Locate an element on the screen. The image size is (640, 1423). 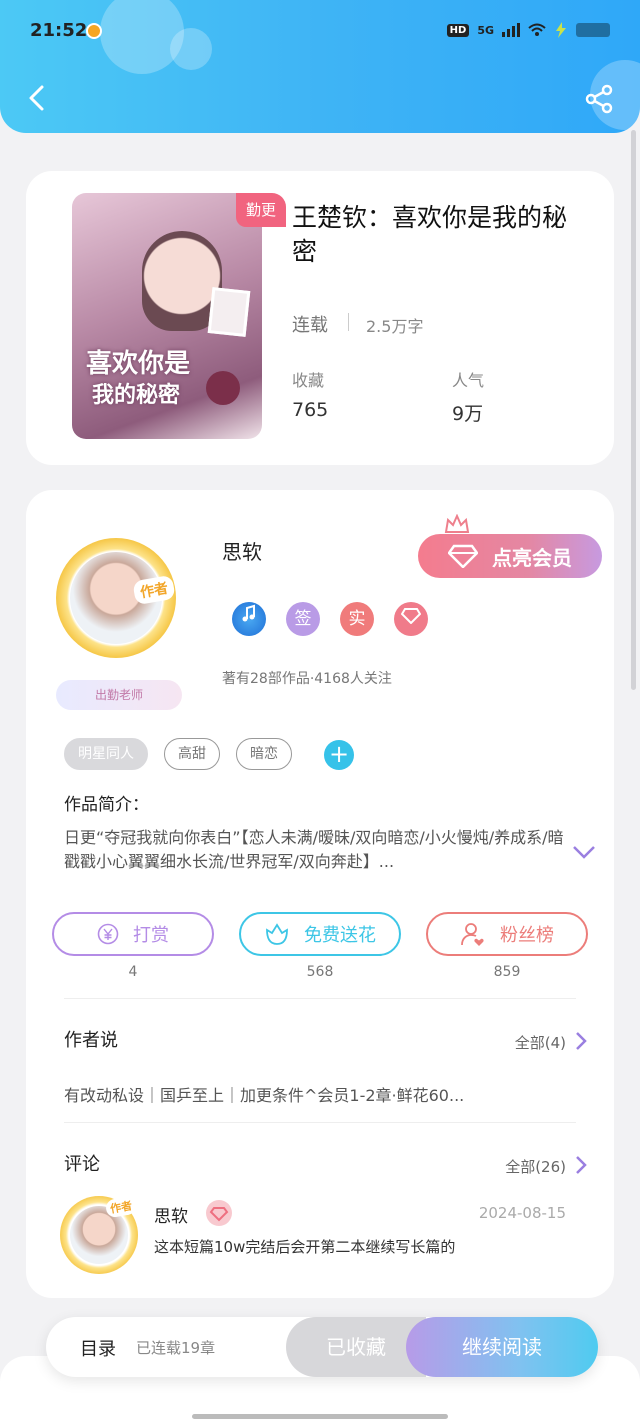
charging-icon is located at coordinates (561, 30).